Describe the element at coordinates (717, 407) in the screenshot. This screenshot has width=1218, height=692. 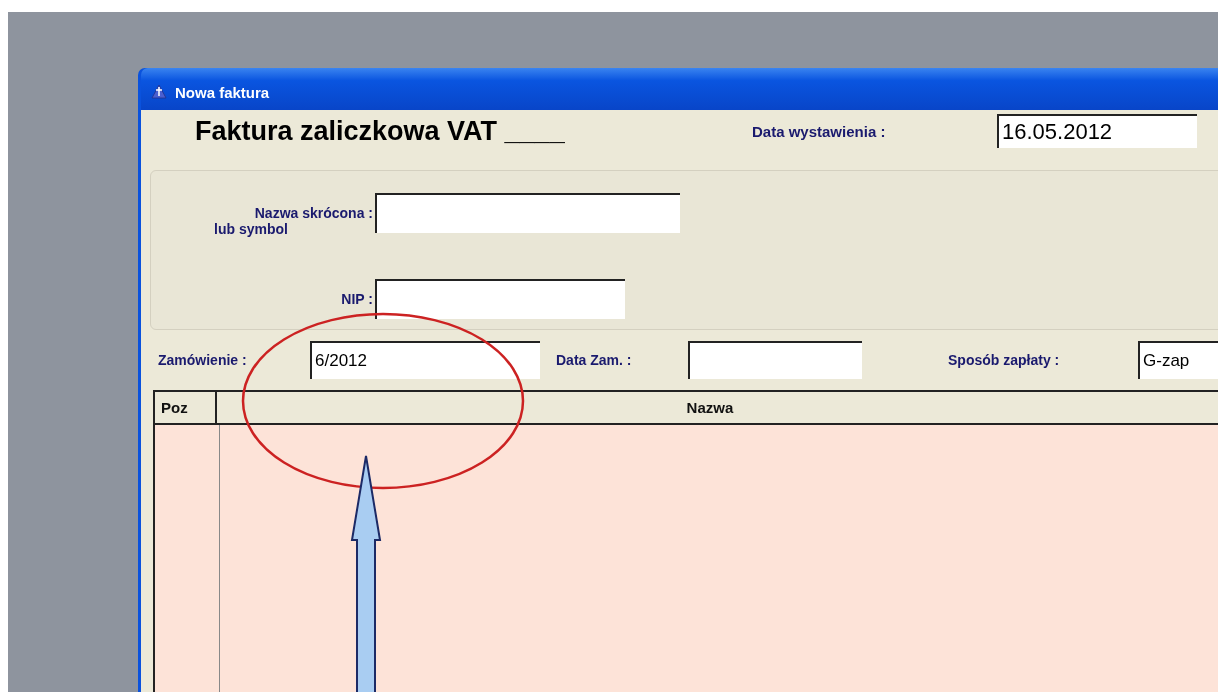
I see `column-header: Nazwa` at that location.